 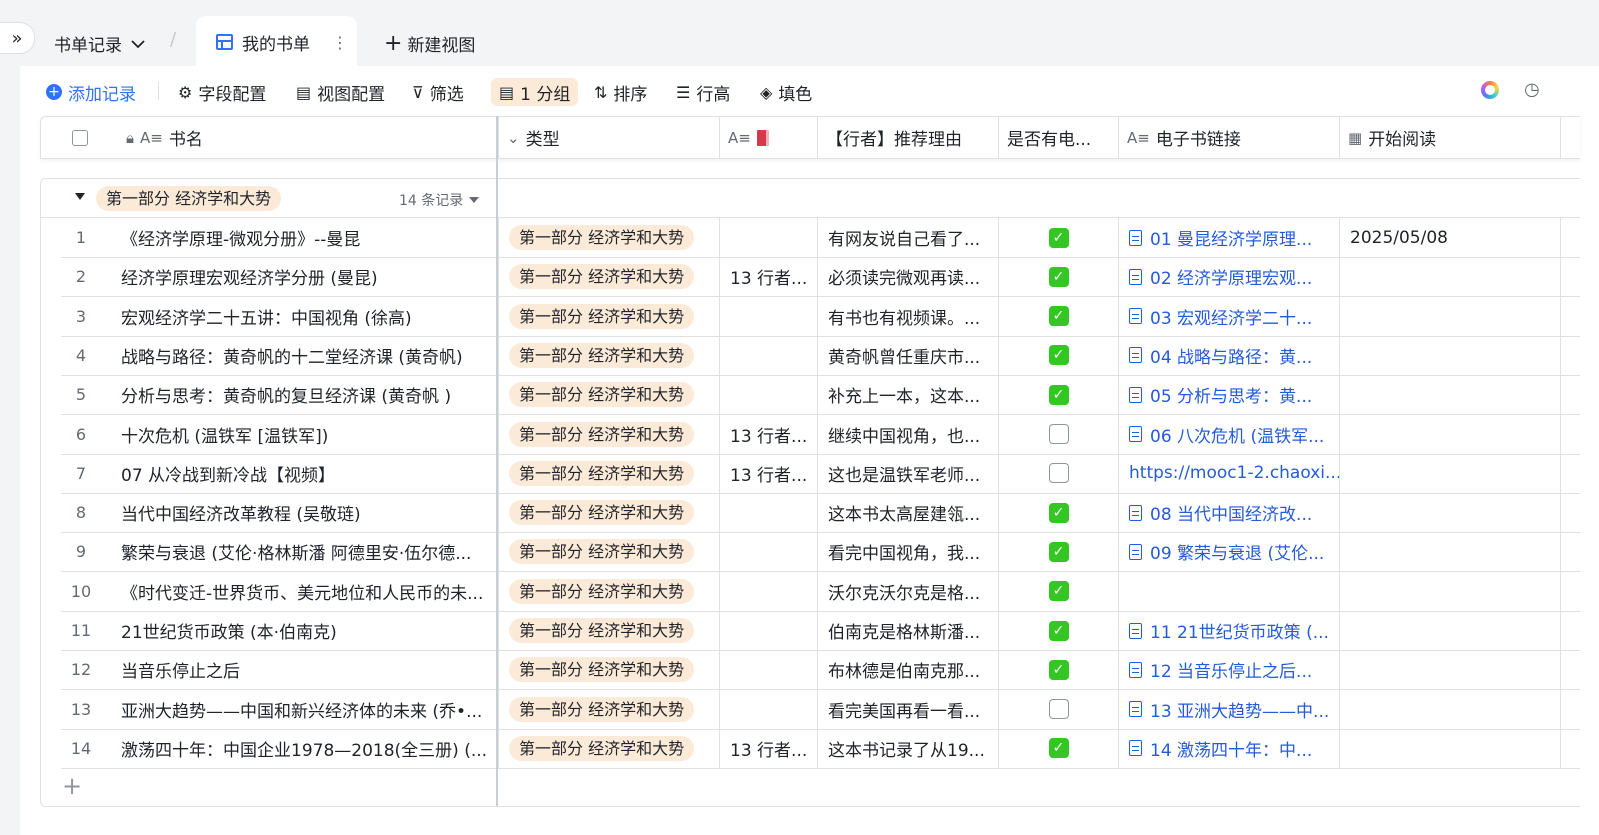 I want to click on add-record-button: + 添加记录, so click(x=91, y=92).